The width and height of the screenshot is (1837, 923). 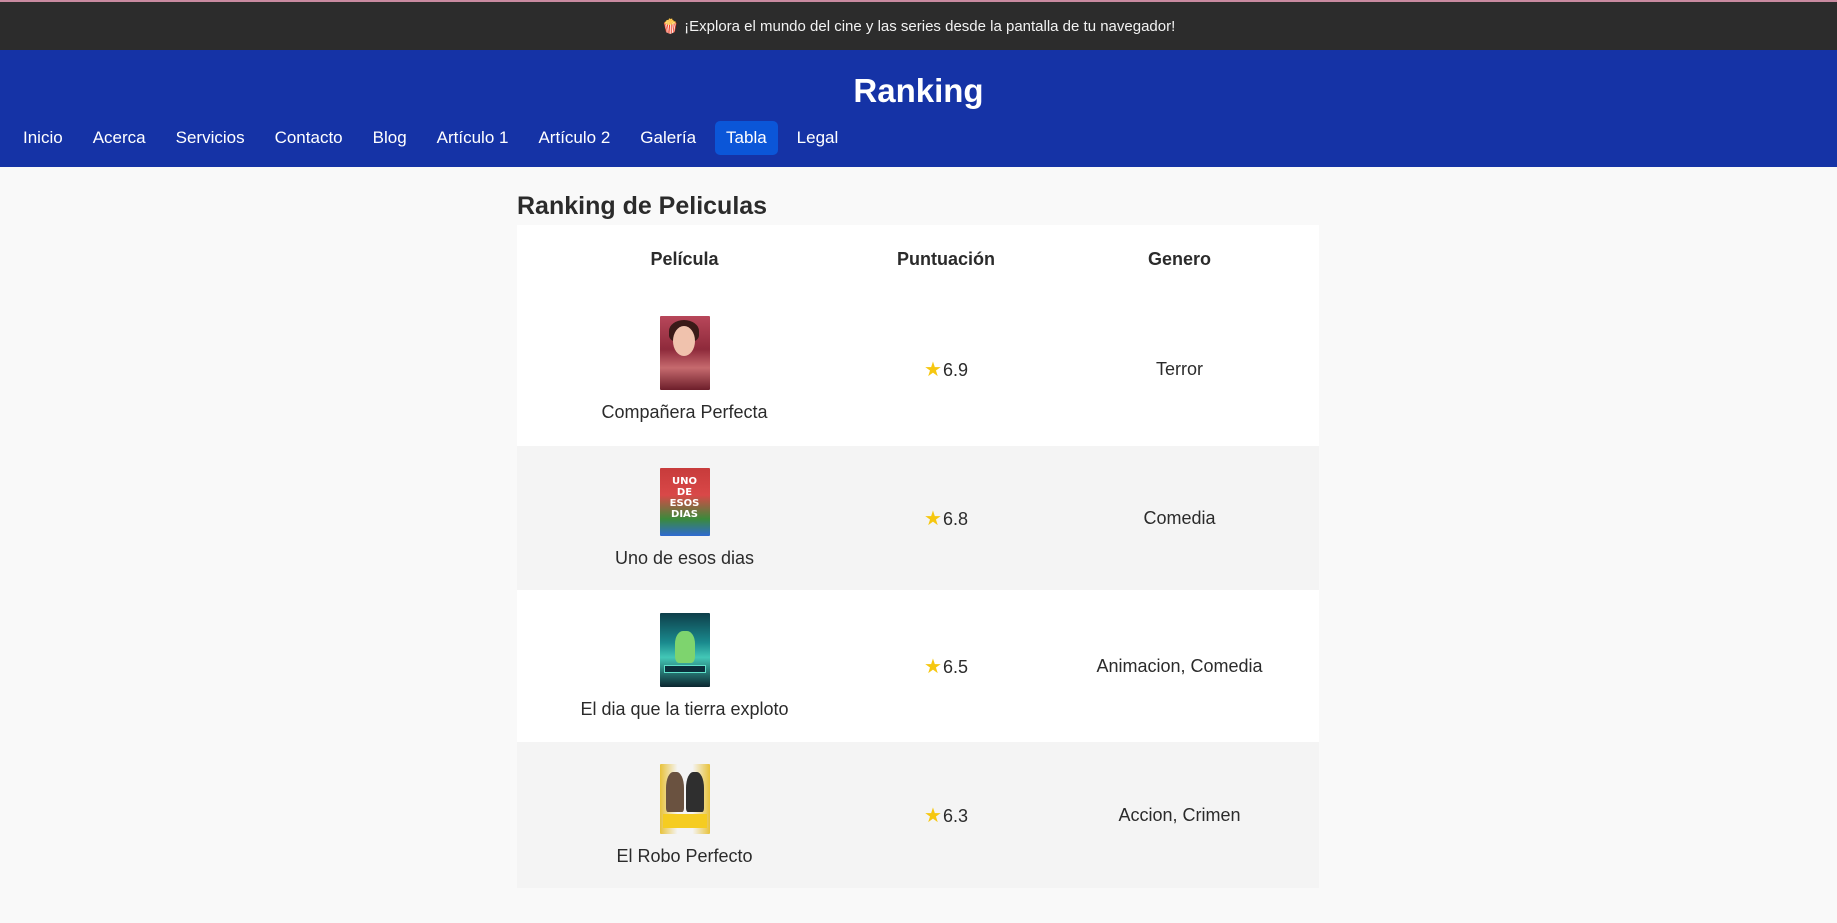 I want to click on movie-title: El dia que la tierra exploto, so click(x=684, y=708).